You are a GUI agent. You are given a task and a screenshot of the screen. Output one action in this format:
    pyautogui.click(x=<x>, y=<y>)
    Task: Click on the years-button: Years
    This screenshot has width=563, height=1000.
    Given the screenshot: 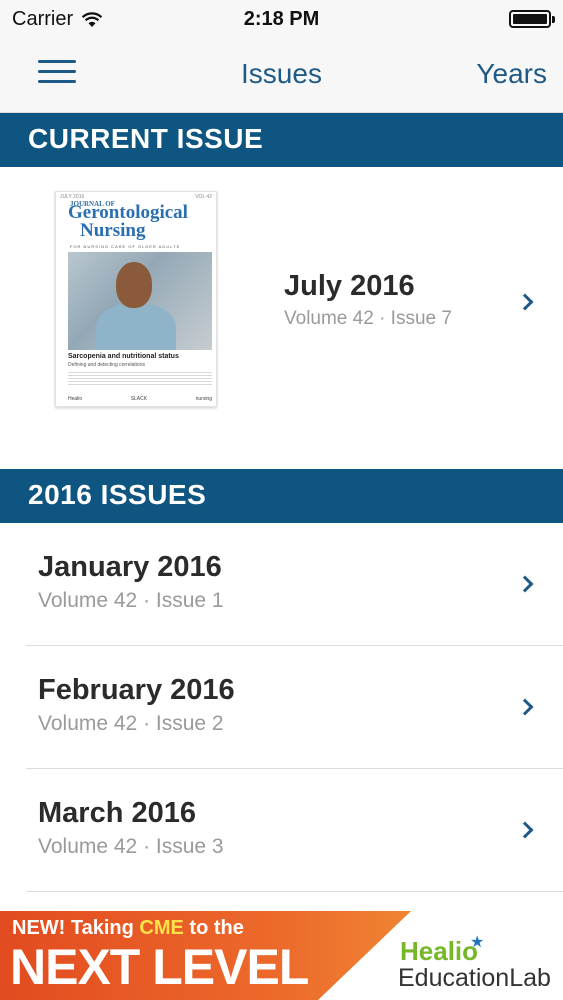 What is the action you would take?
    pyautogui.click(x=511, y=74)
    